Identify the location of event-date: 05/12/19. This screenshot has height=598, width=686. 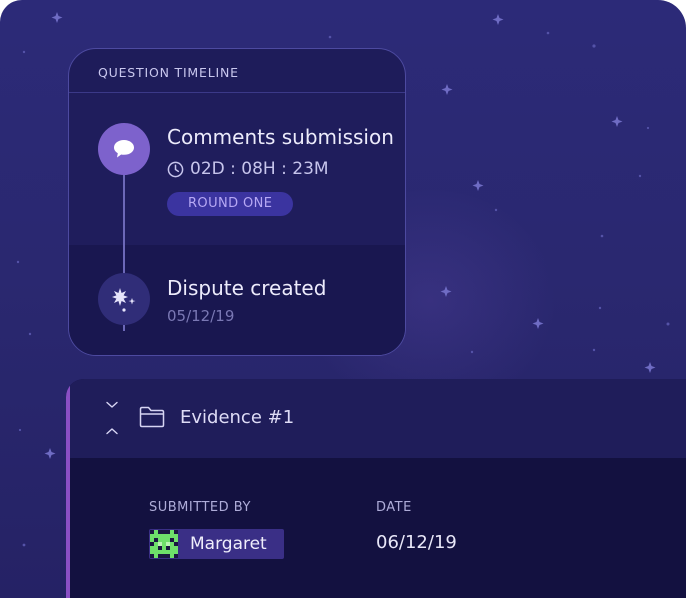
(201, 316).